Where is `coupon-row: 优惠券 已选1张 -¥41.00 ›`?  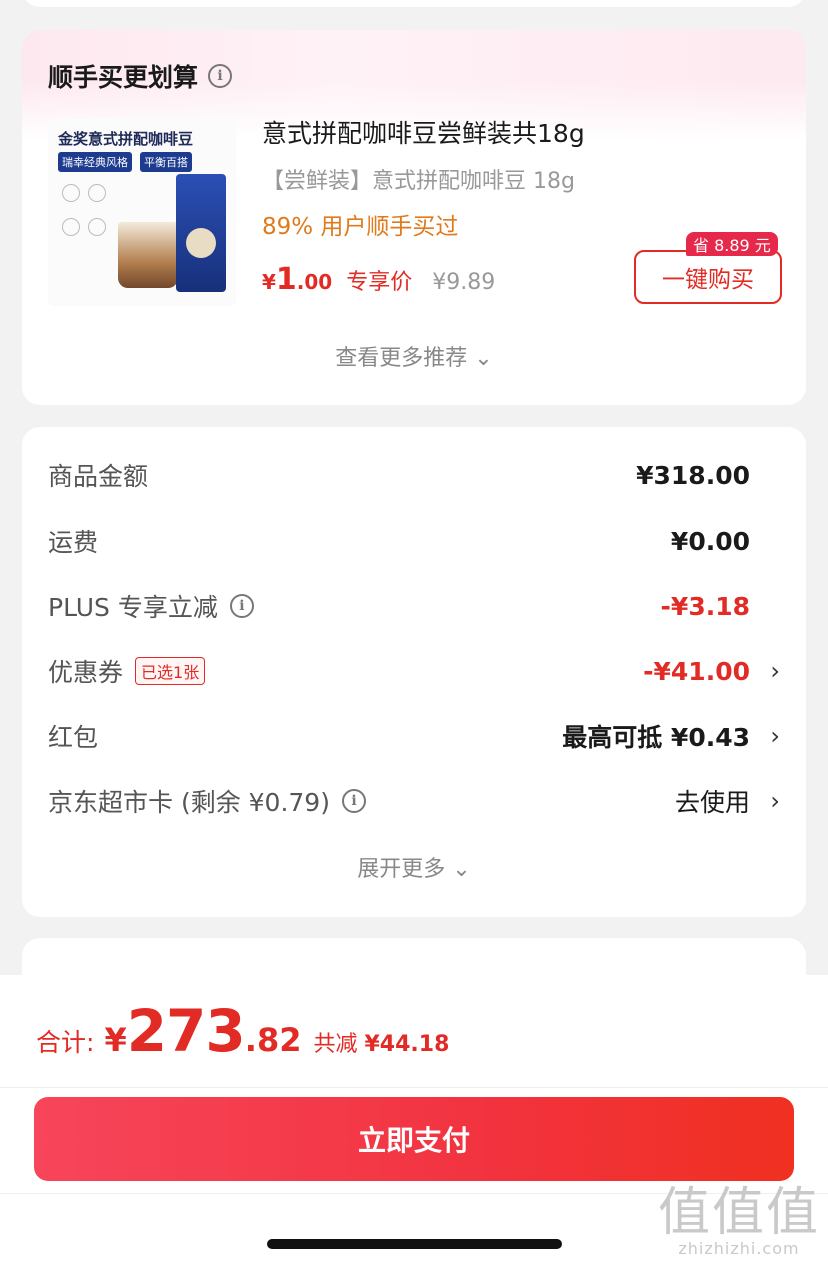 coupon-row: 优惠券 已选1张 -¥41.00 › is located at coordinates (414, 671).